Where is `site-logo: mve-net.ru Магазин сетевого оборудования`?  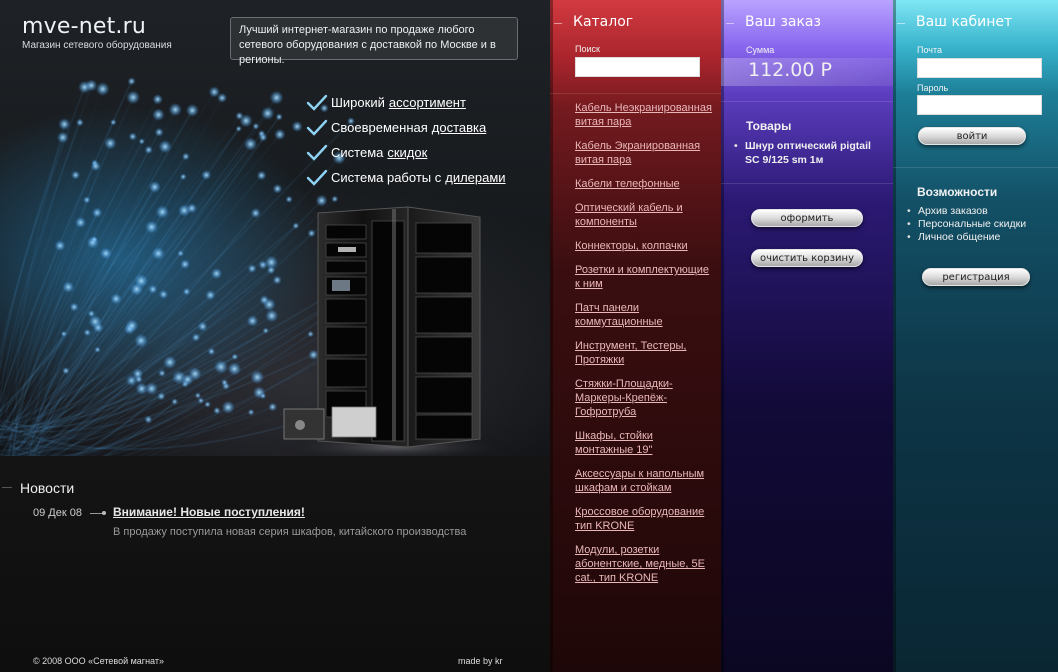 site-logo: mve-net.ru Магазин сетевого оборудования is located at coordinates (97, 32).